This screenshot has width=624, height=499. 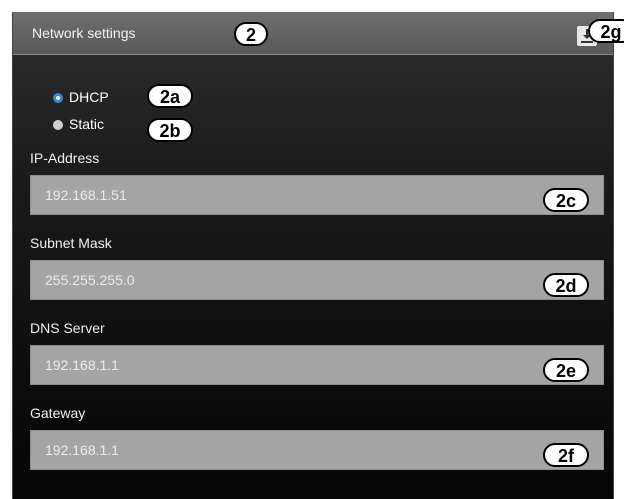 What do you see at coordinates (89, 97) in the screenshot?
I see `dhcp-label: DHCP` at bounding box center [89, 97].